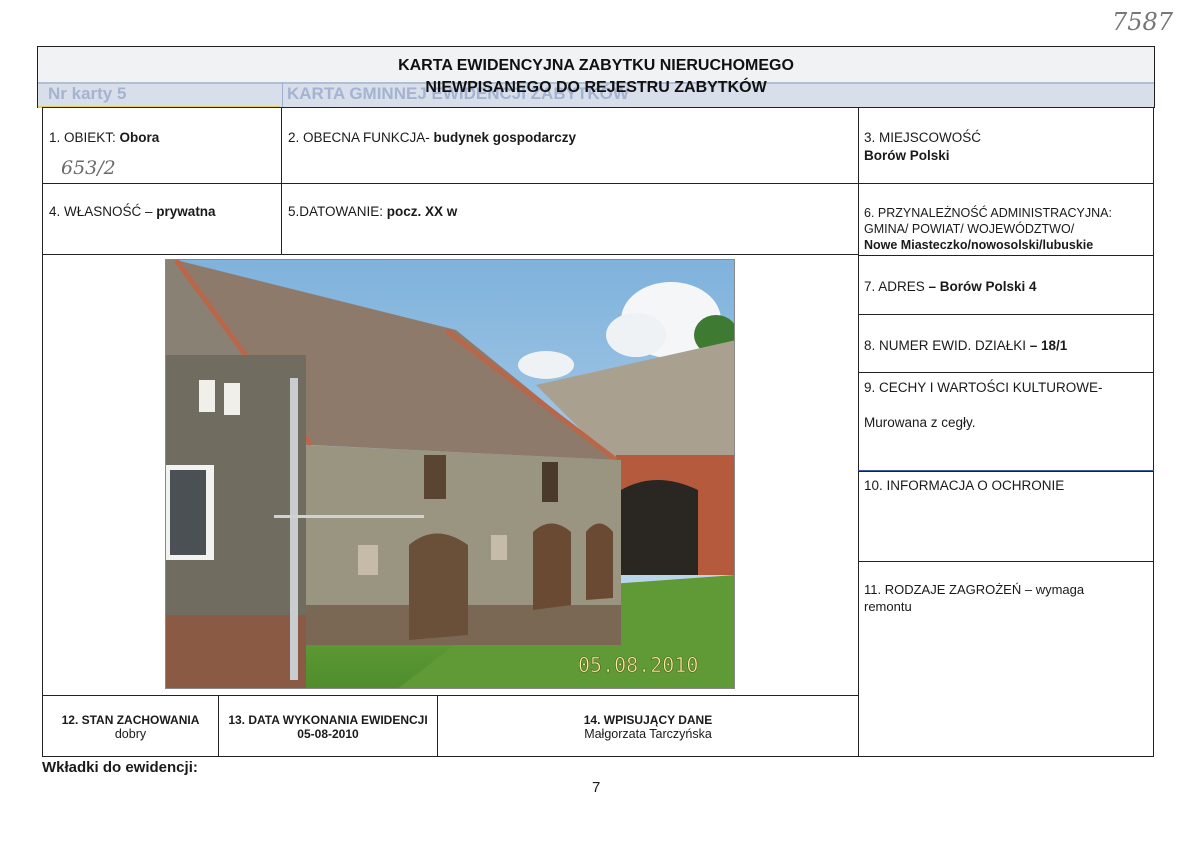 The height and width of the screenshot is (850, 1199). I want to click on page-number: 7, so click(596, 787).